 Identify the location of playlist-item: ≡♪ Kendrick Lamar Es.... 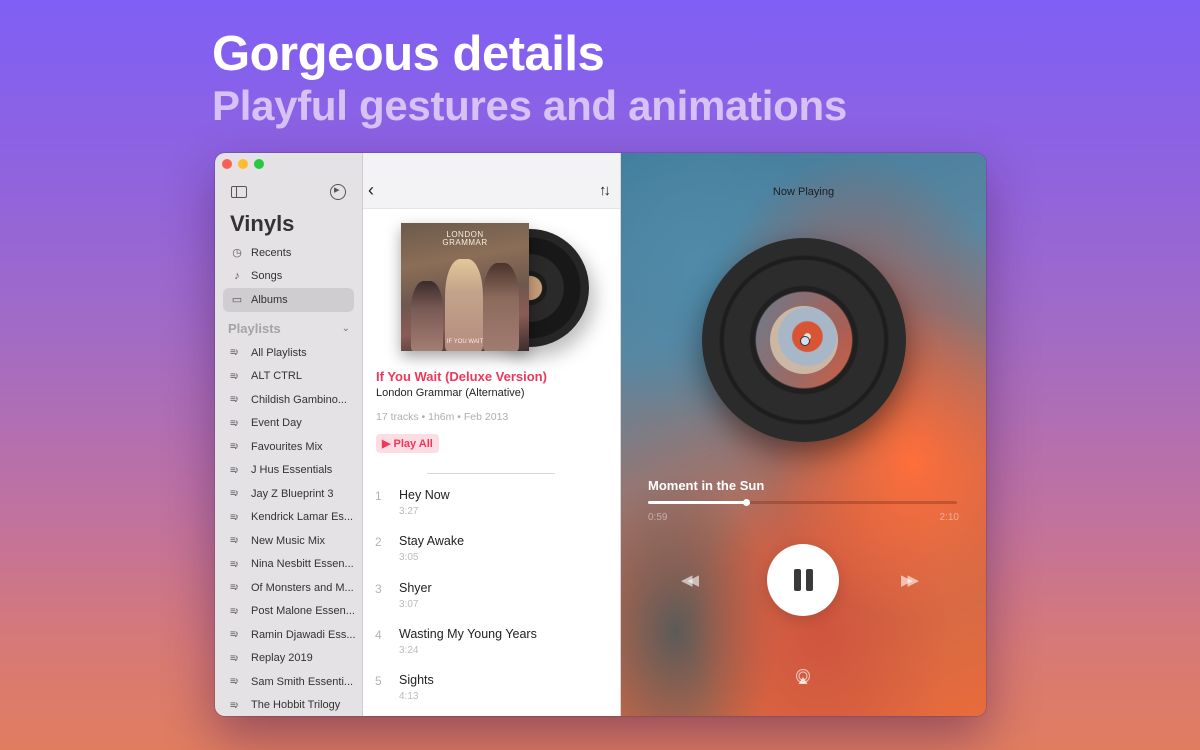
(289, 518).